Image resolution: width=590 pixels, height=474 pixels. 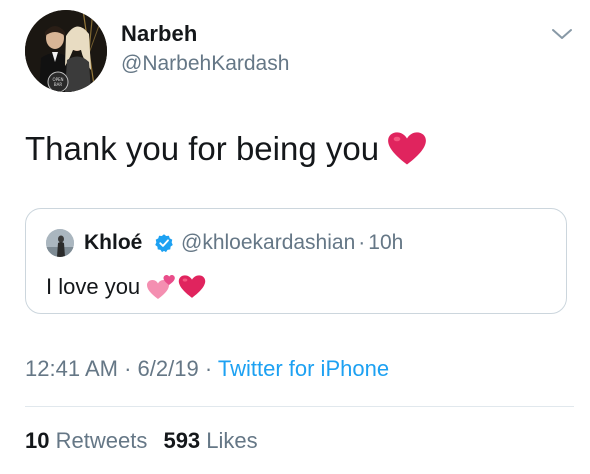 I want to click on tweet-stats: 10 Retweets 593 Likes, so click(x=141, y=441).